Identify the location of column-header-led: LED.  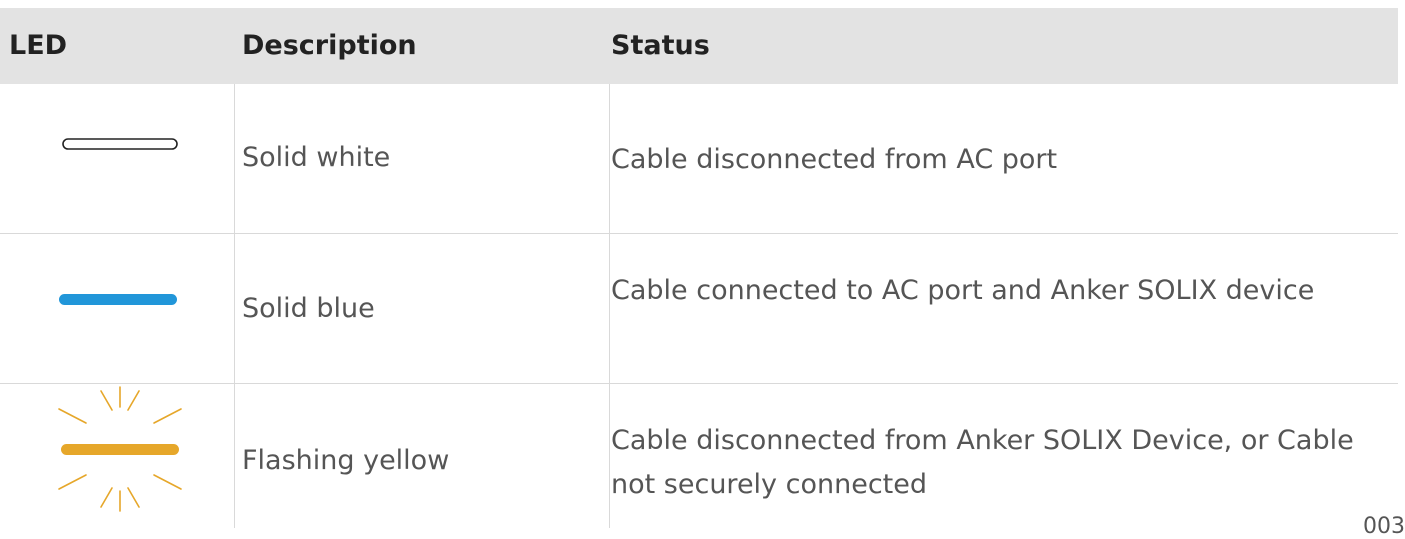
(38, 45).